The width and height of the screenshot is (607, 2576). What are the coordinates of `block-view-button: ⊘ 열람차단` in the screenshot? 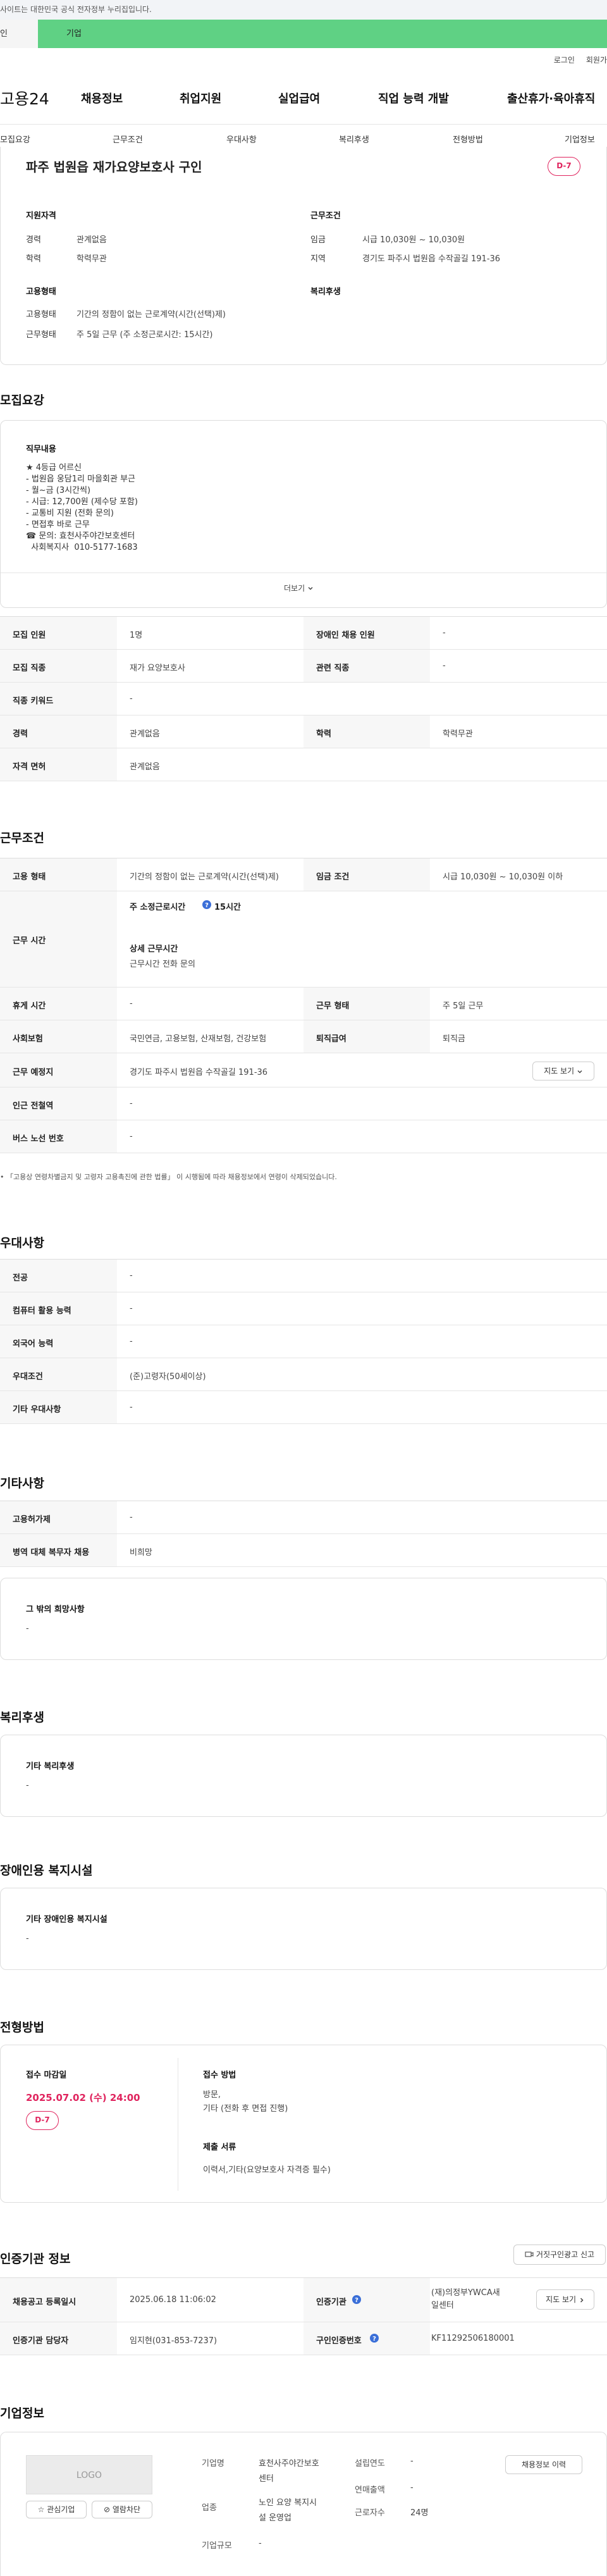 It's located at (122, 2510).